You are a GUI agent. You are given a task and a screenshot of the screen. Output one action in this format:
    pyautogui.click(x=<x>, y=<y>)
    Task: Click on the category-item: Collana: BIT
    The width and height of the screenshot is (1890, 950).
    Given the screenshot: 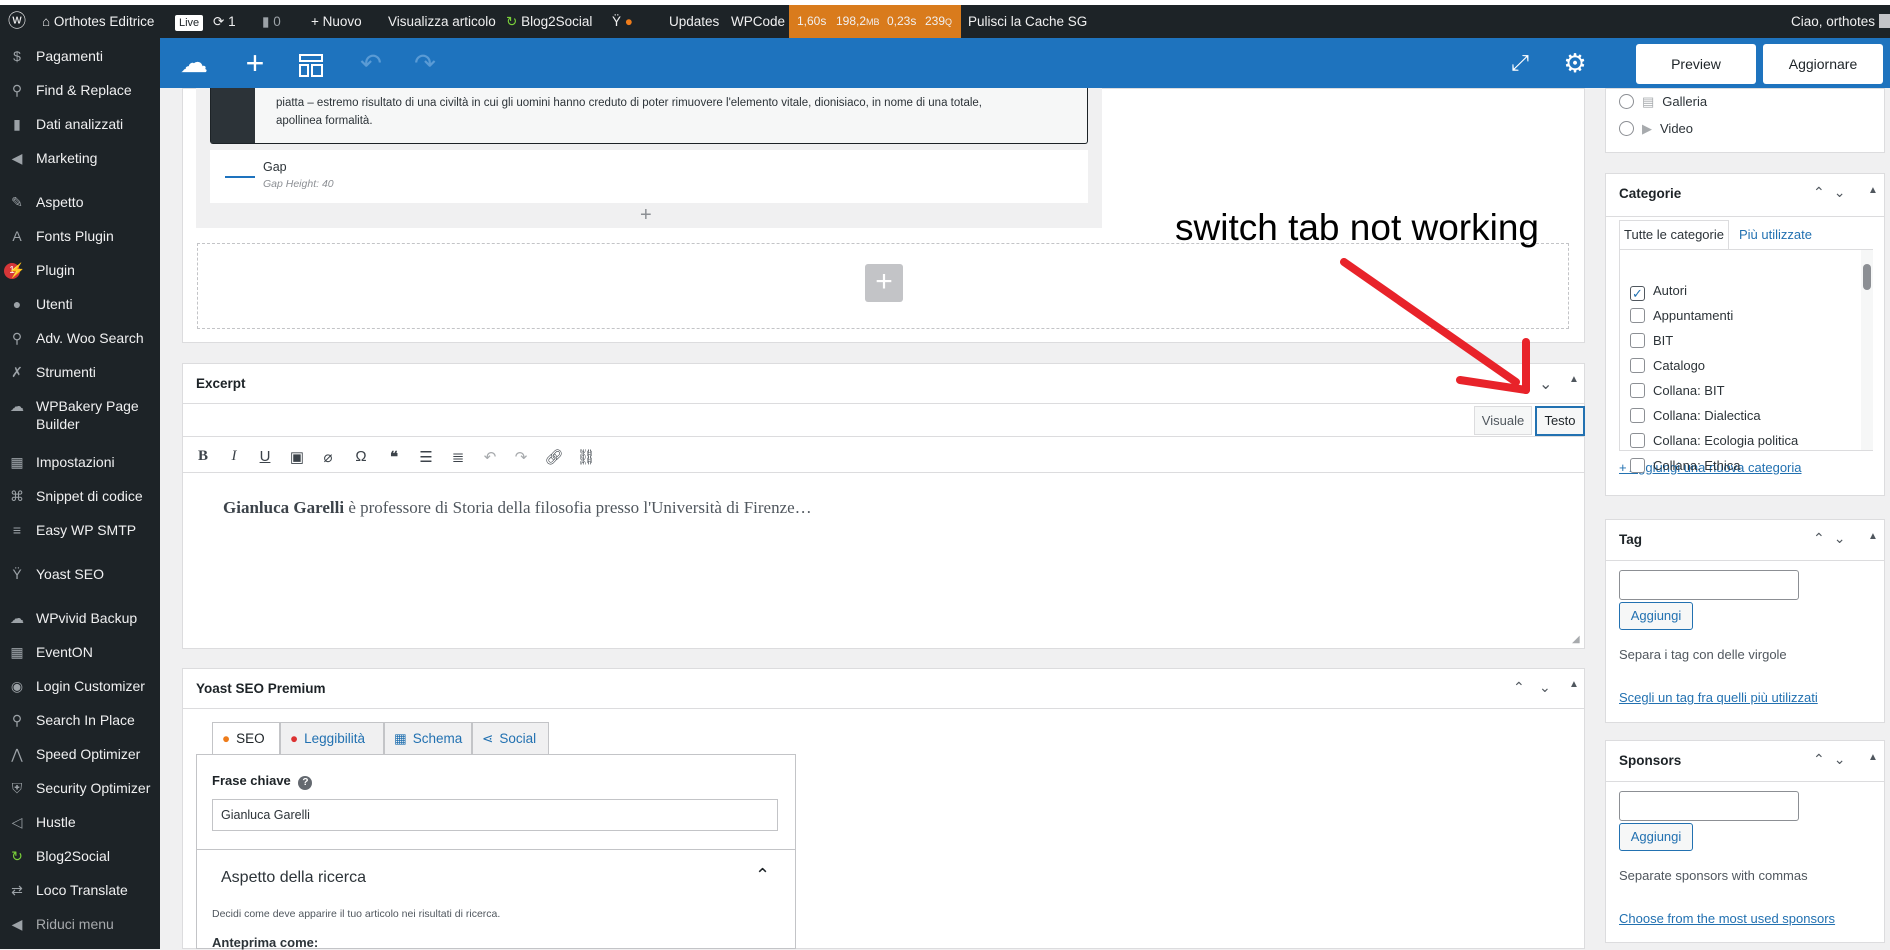 What is the action you would take?
    pyautogui.click(x=1677, y=392)
    